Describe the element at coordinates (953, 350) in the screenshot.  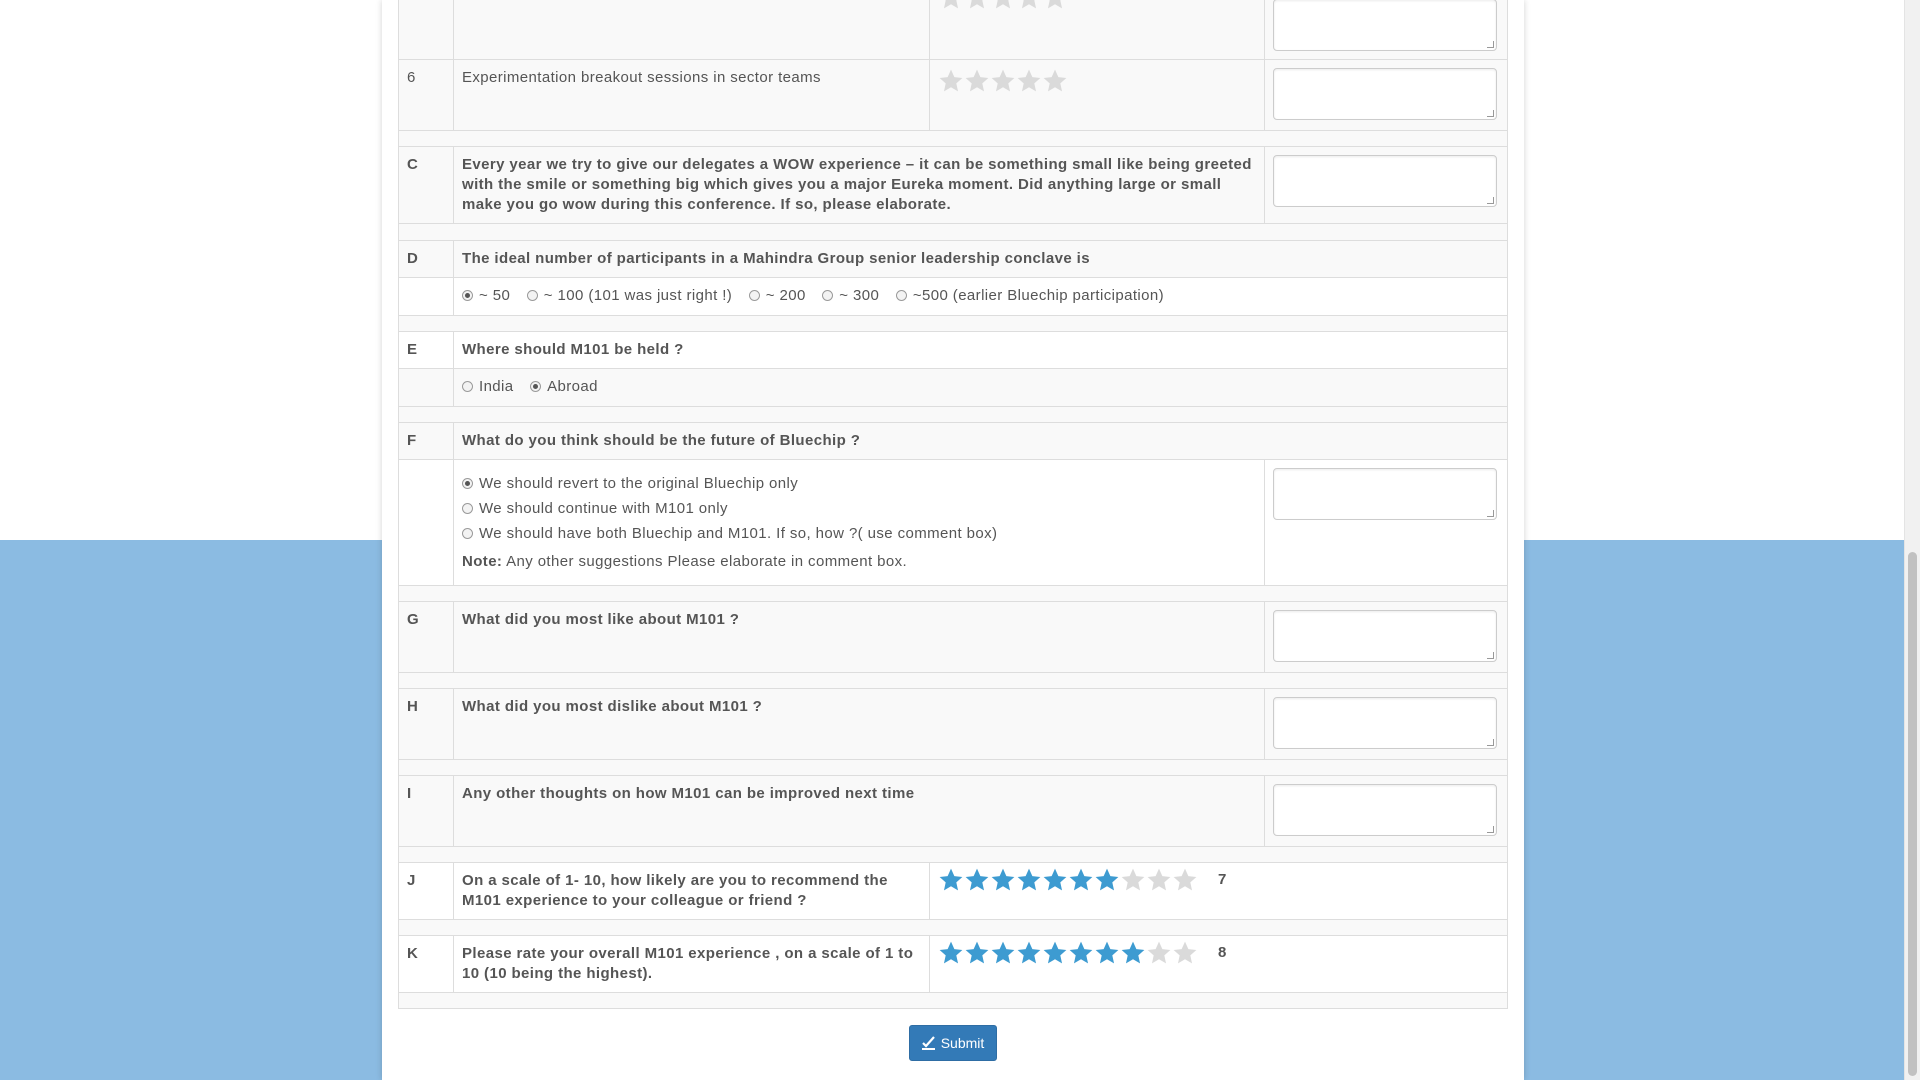
I see `table-row: E Where should M101 be held ?` at that location.